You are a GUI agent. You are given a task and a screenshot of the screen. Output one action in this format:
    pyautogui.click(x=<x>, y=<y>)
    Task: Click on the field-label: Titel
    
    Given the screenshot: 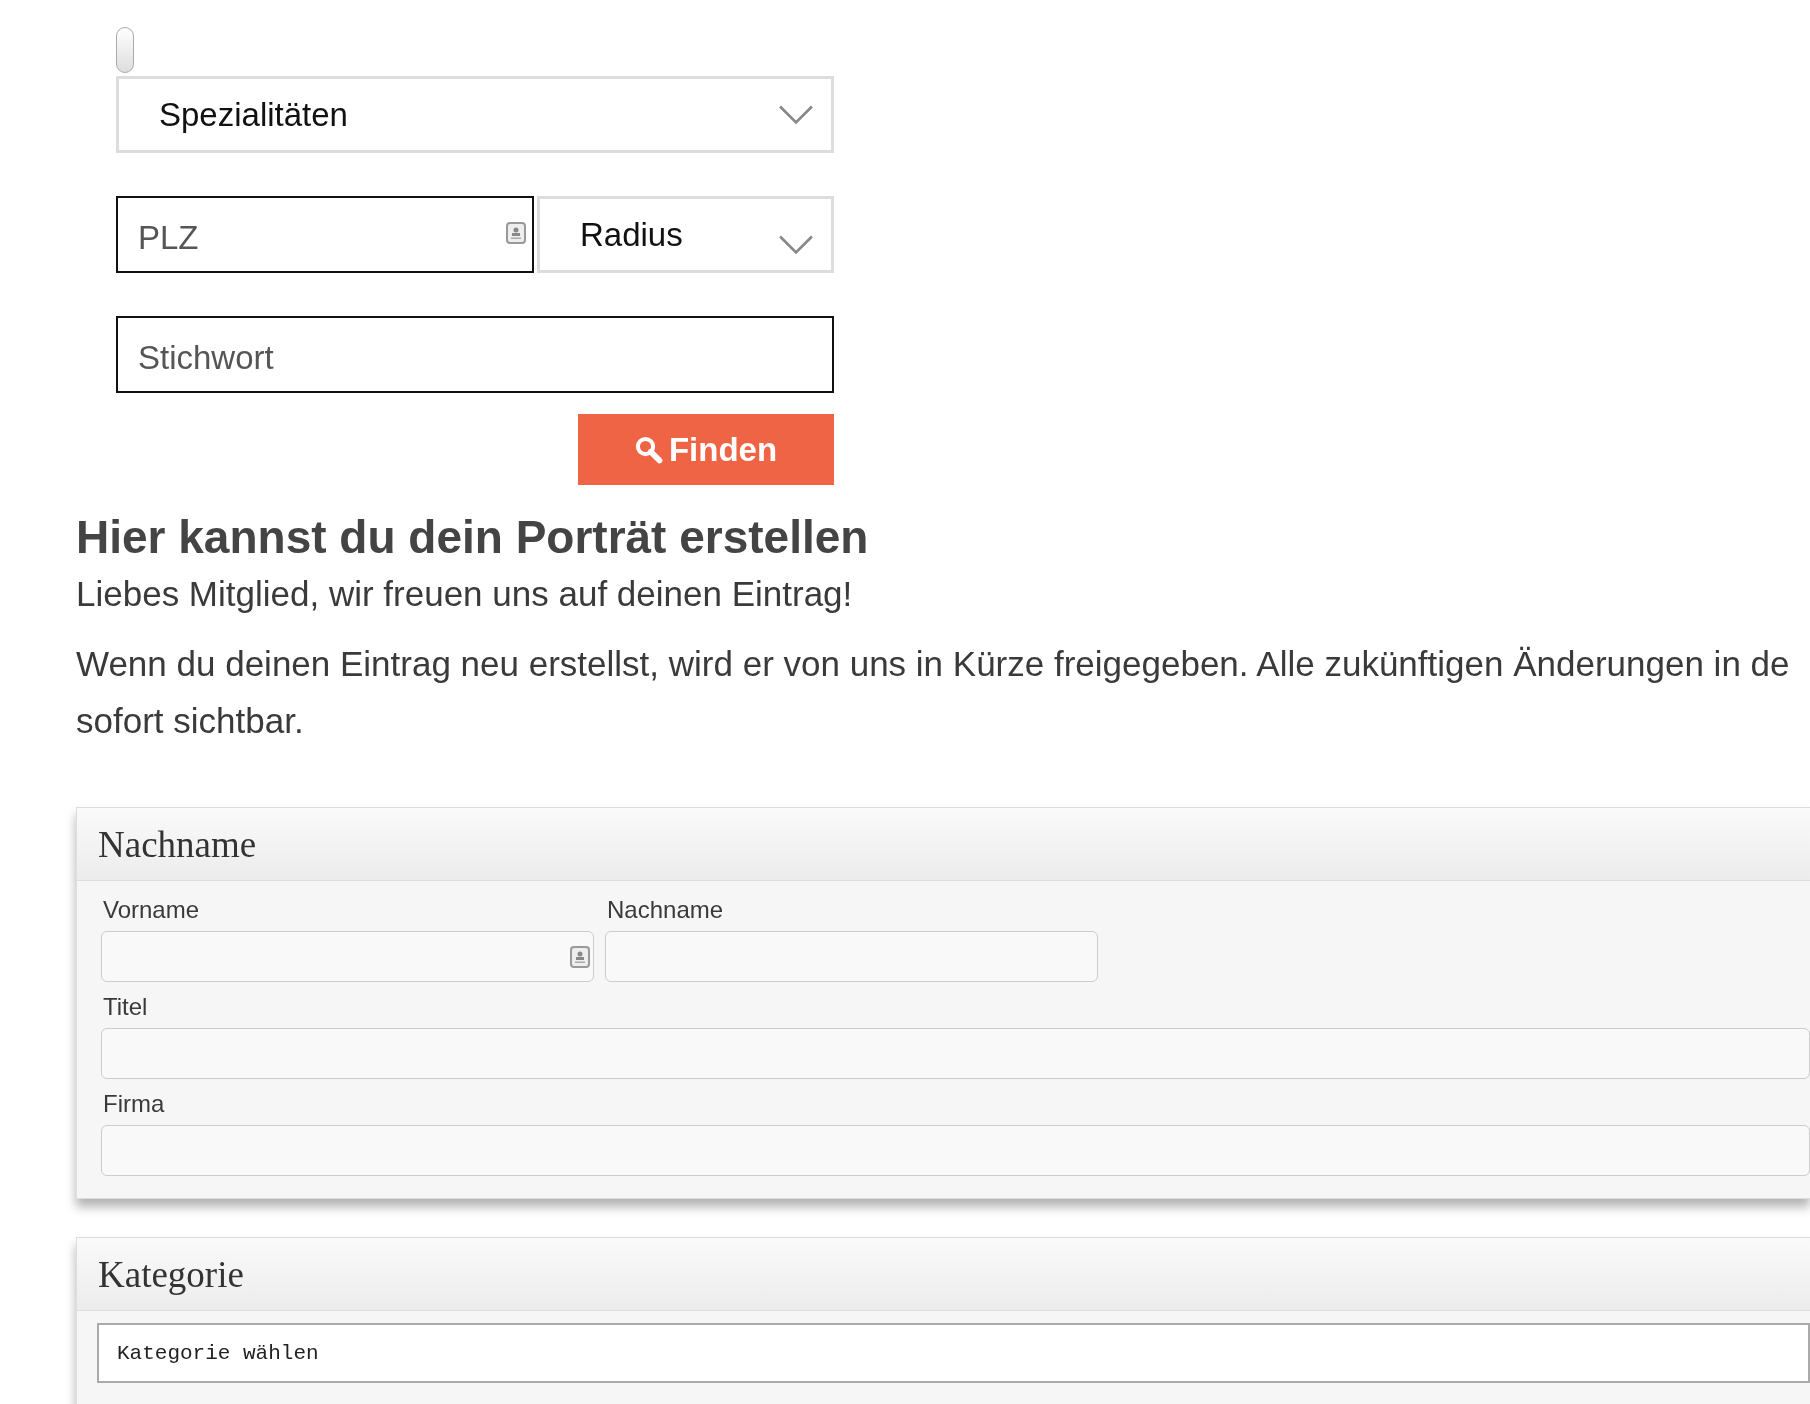 What is the action you would take?
    pyautogui.click(x=125, y=1007)
    